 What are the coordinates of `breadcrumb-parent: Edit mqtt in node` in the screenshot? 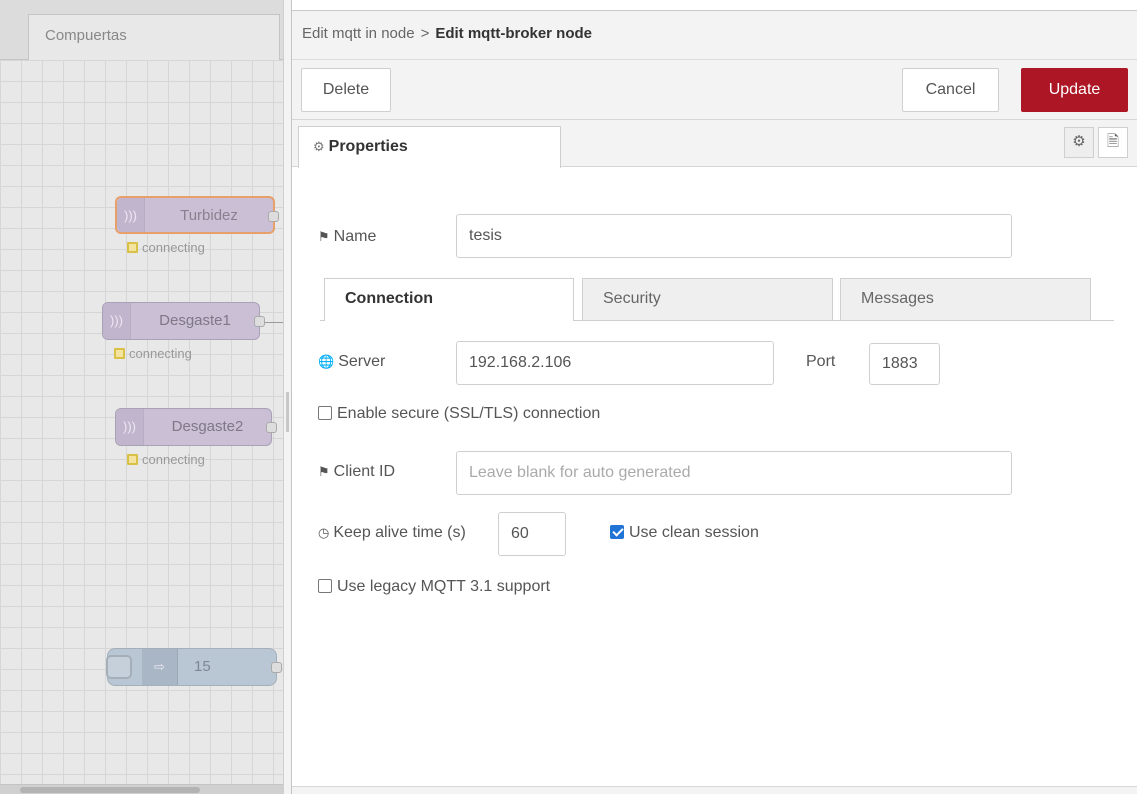 It's located at (358, 33).